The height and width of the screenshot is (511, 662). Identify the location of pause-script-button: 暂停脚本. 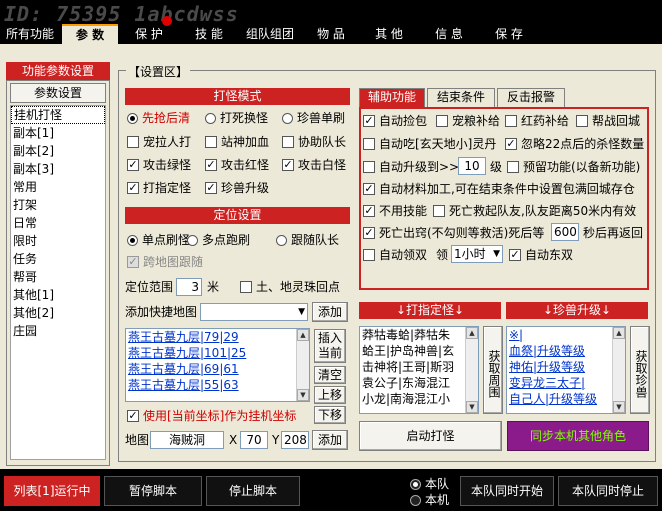
(153, 491).